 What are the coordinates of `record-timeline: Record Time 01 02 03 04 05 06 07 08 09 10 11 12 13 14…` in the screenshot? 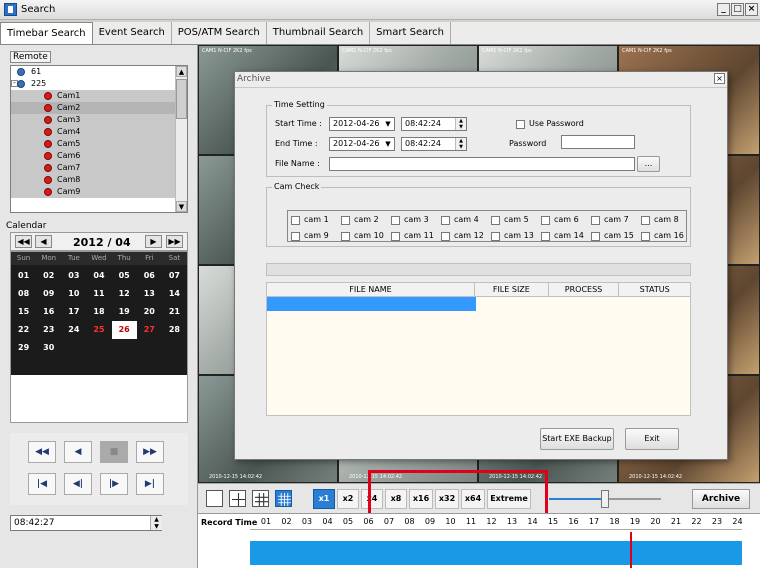 It's located at (479, 540).